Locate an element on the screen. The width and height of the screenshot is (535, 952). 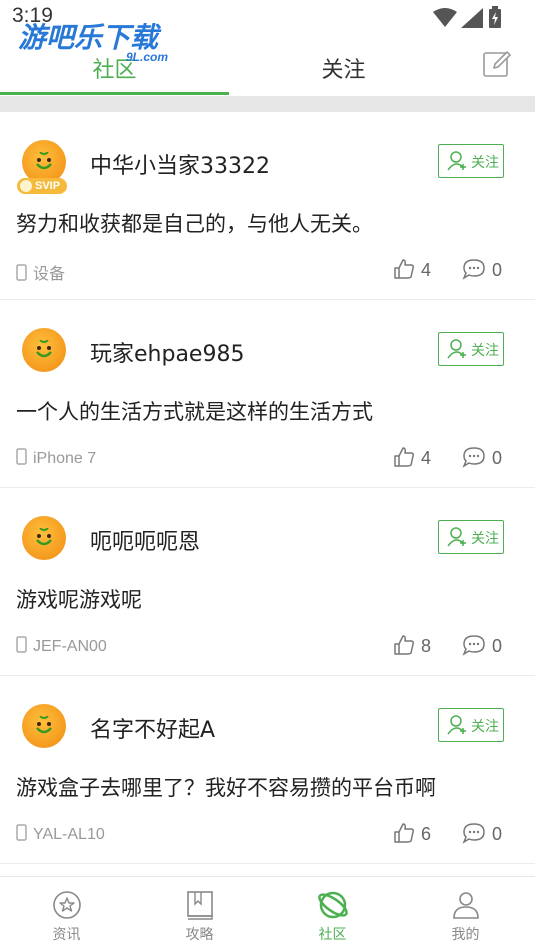
battery-icon is located at coordinates (495, 17).